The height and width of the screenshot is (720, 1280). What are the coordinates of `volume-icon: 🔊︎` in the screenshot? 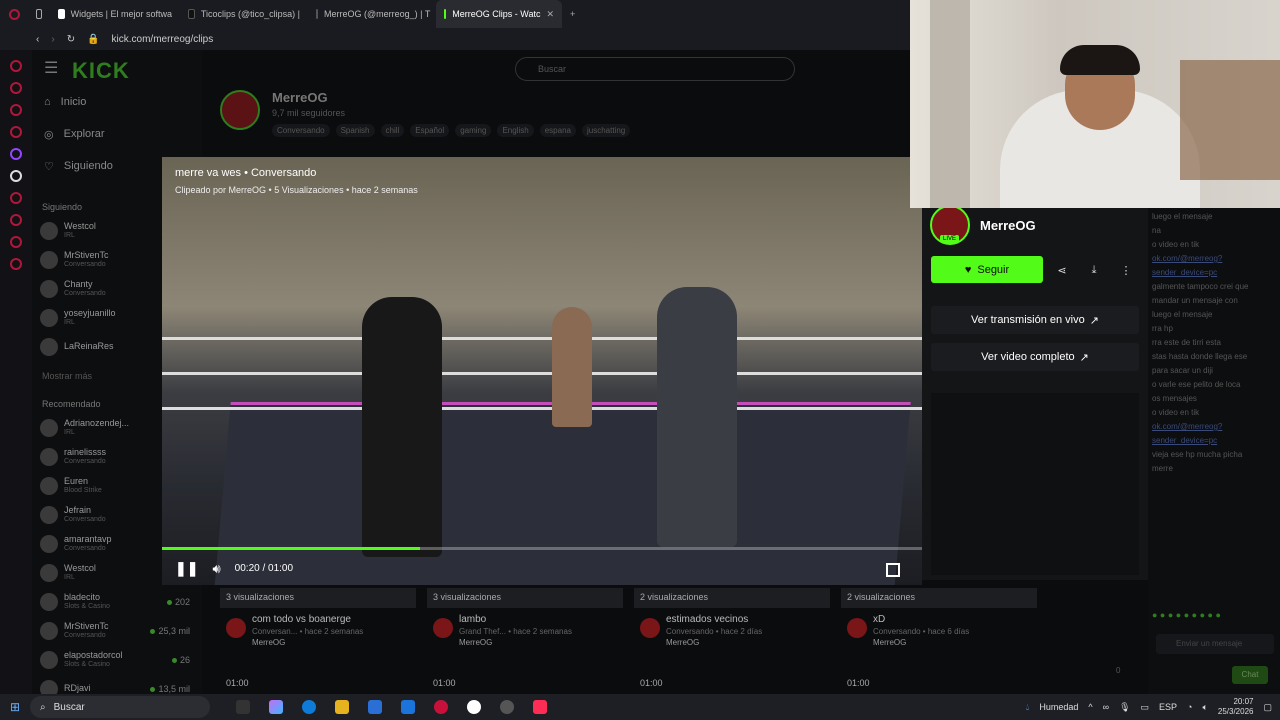 It's located at (216, 569).